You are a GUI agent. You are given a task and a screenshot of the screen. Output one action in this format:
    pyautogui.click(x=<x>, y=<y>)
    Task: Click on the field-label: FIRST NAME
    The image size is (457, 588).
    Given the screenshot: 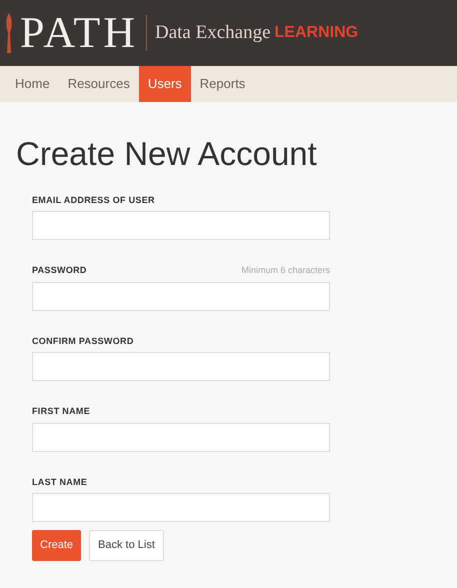 What is the action you would take?
    pyautogui.click(x=61, y=411)
    